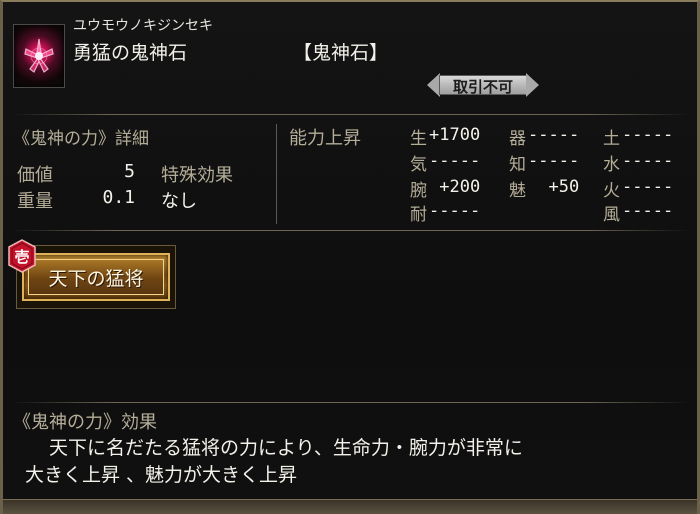 This screenshot has height=514, width=700. Describe the element at coordinates (554, 187) in the screenshot. I see `ability-charm-value: +50` at that location.